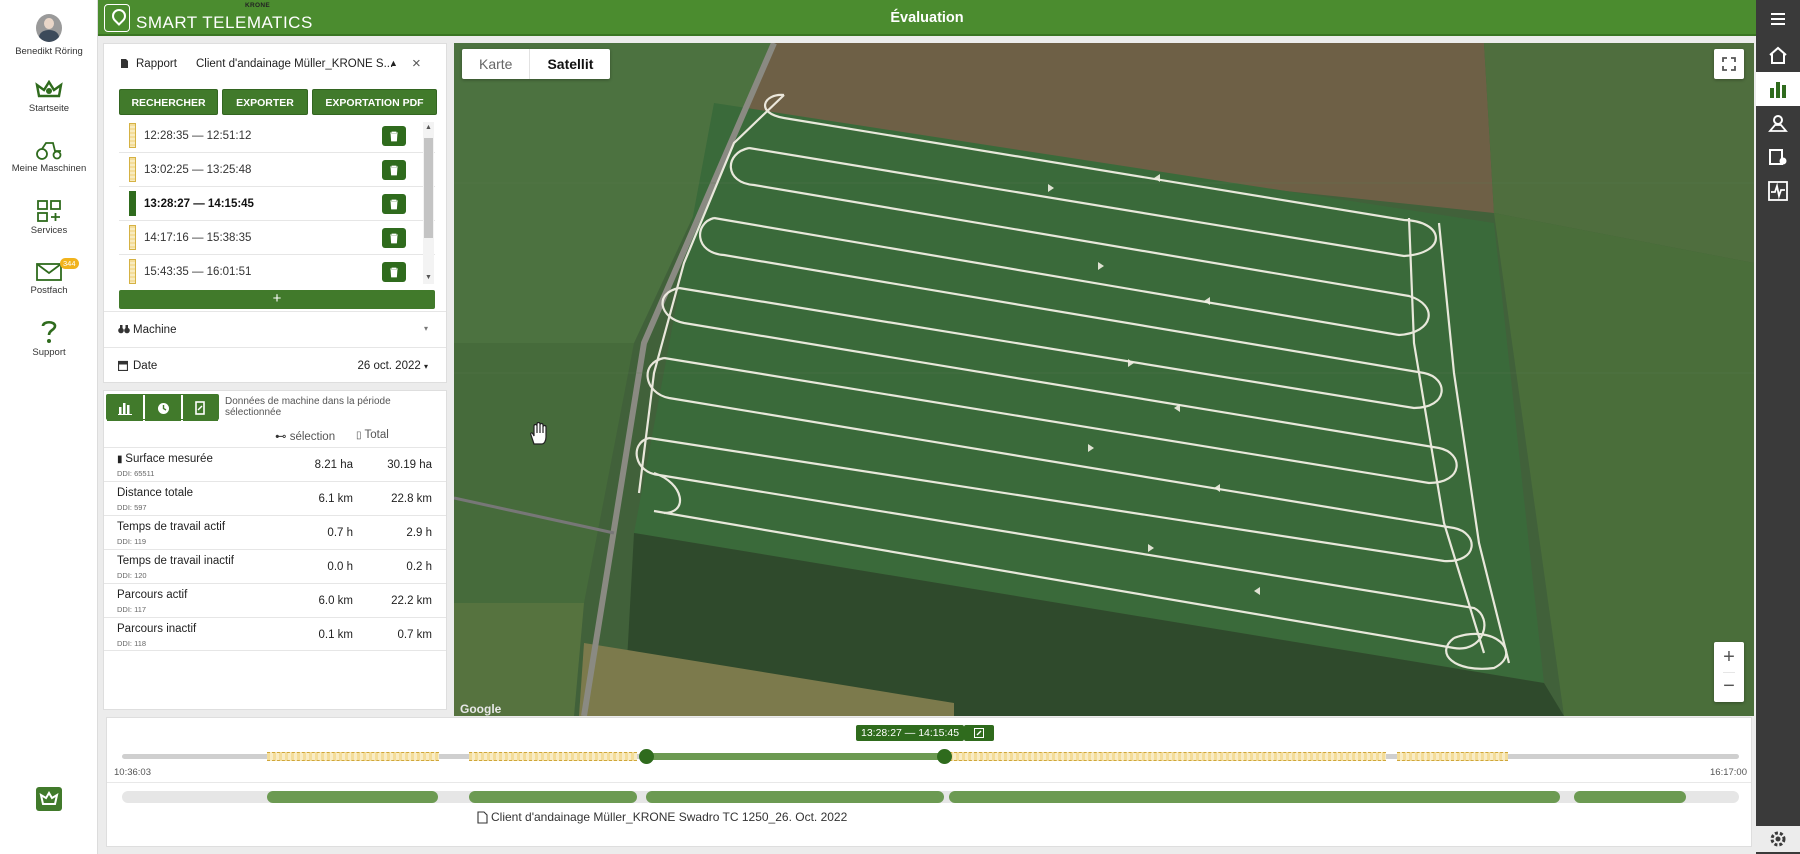  Describe the element at coordinates (277, 271) in the screenshot. I see `segment-row: 15:43:35 — 16:01:51` at that location.